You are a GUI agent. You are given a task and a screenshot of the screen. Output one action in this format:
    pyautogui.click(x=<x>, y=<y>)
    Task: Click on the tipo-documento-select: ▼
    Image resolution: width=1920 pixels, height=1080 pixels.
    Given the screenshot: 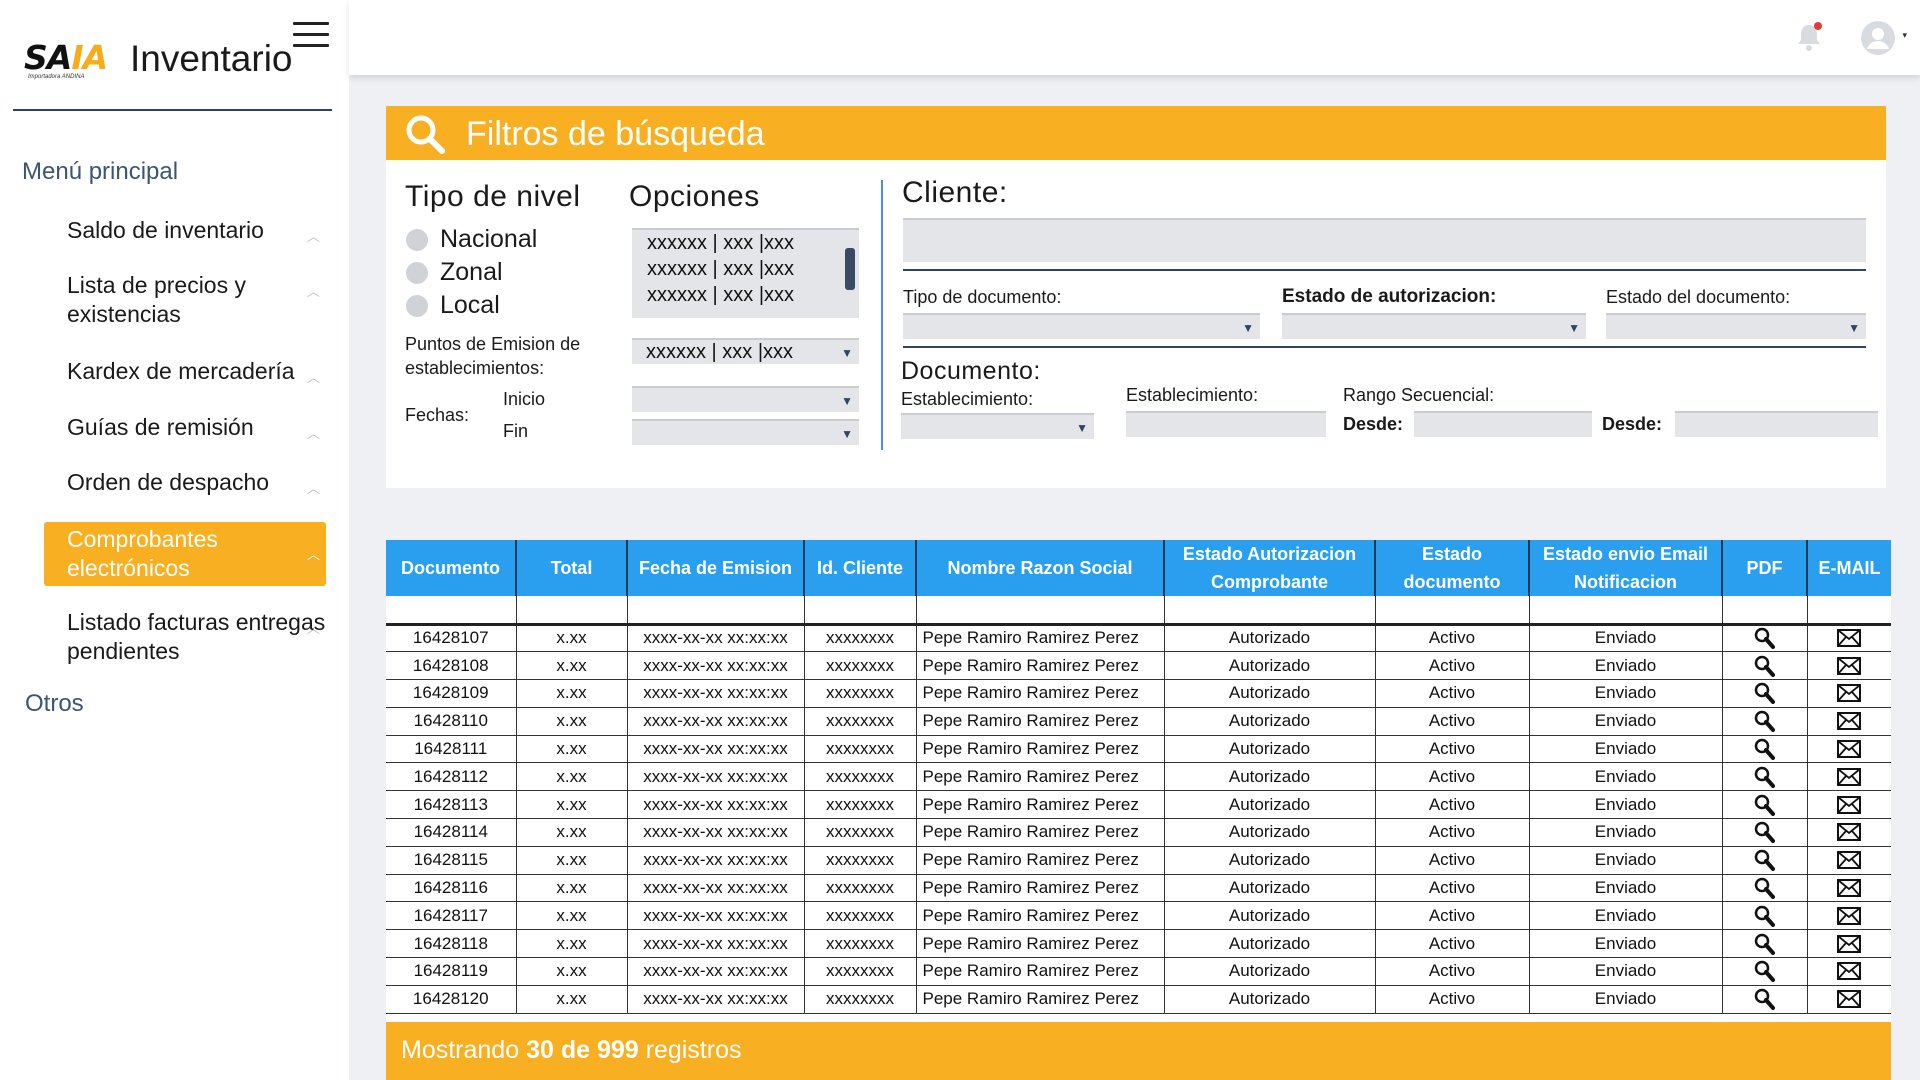 What is the action you would take?
    pyautogui.click(x=1081, y=326)
    